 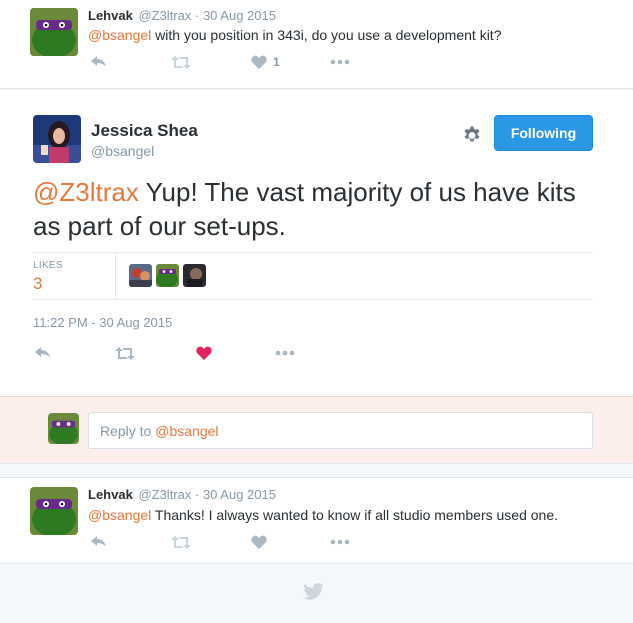 I want to click on reply-mention: @bsangel, so click(x=187, y=431).